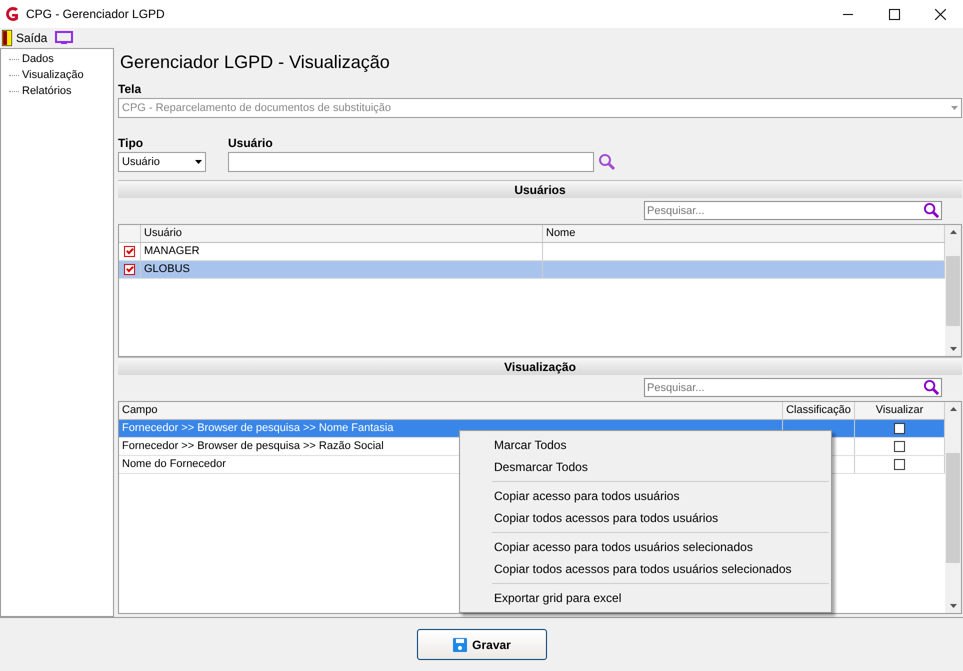  I want to click on door-icon, so click(7, 38).